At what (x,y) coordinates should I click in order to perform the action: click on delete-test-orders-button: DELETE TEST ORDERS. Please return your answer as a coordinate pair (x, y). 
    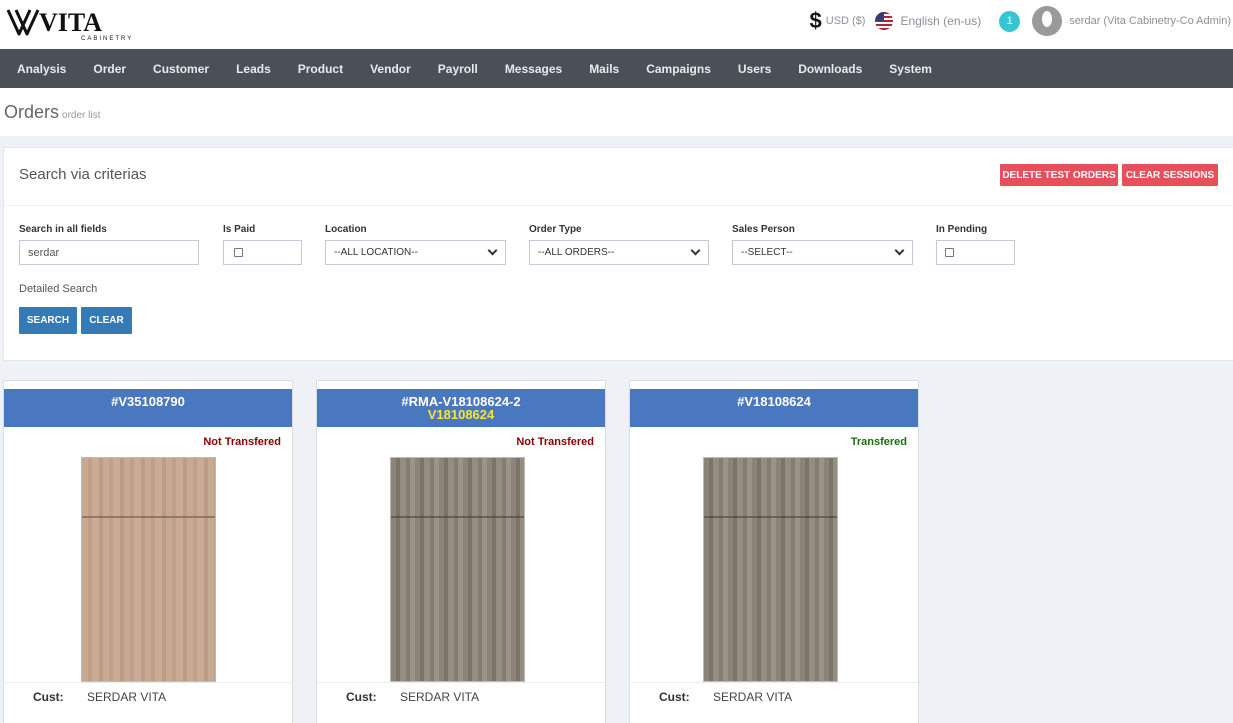
    Looking at the image, I should click on (1059, 175).